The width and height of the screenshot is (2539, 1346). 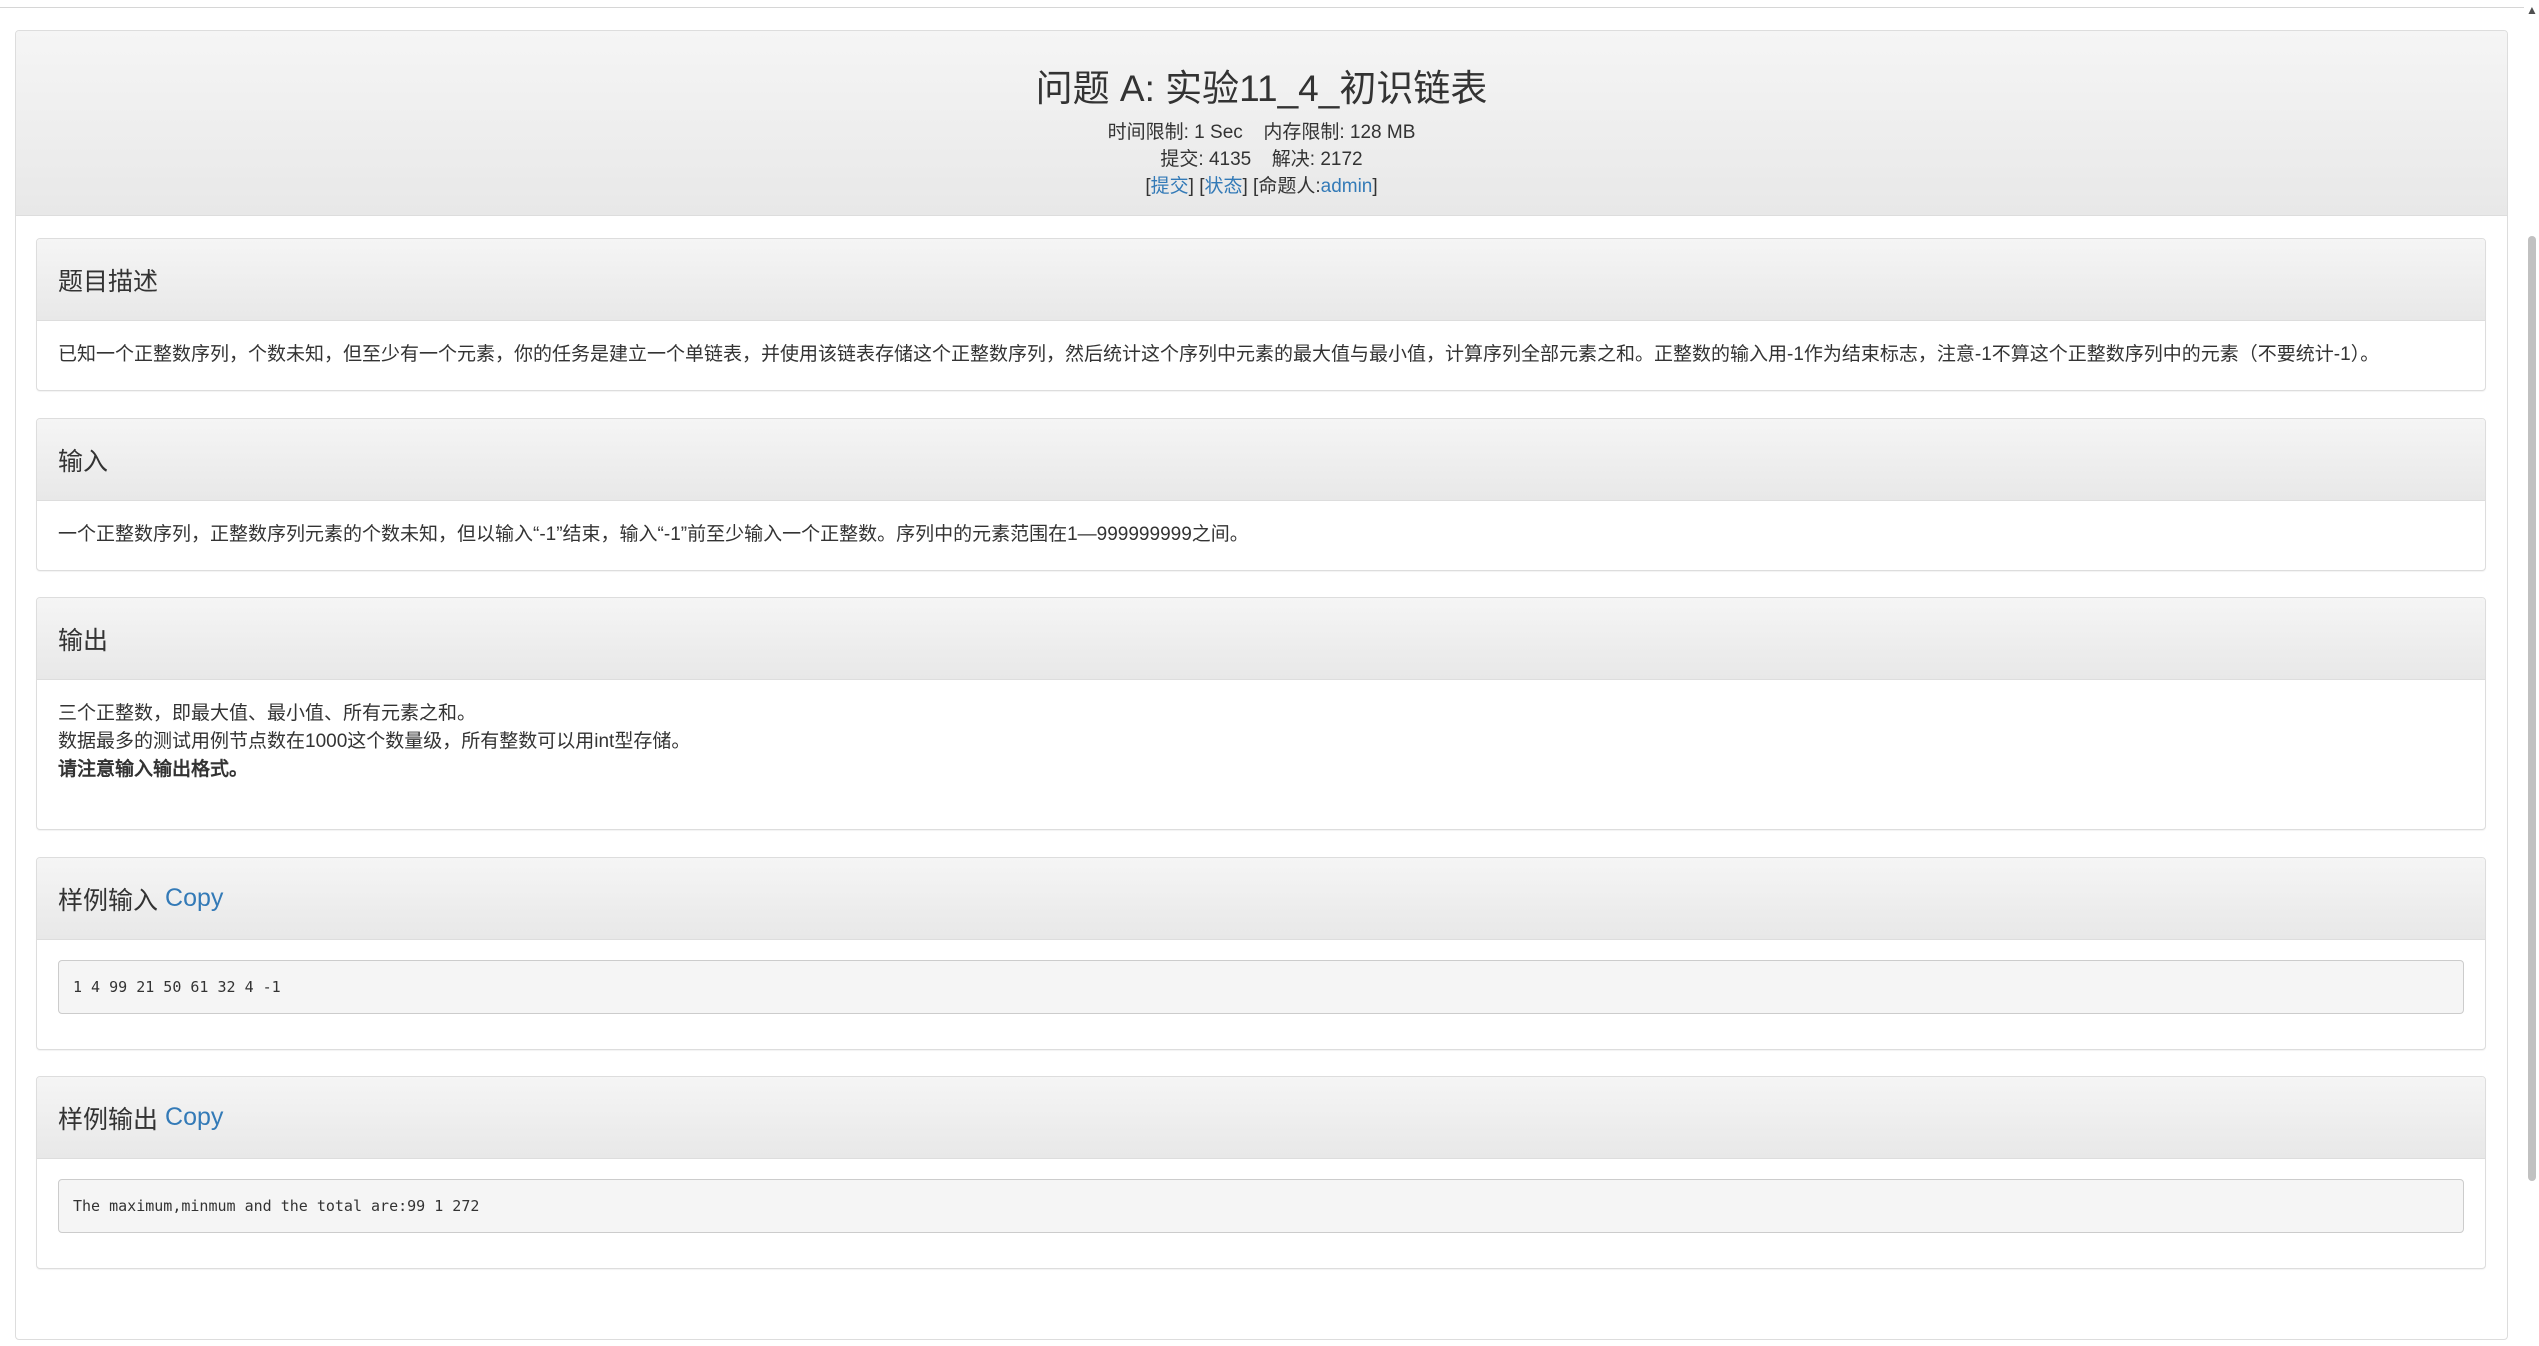 I want to click on description-heading: 题目描述, so click(x=1261, y=280).